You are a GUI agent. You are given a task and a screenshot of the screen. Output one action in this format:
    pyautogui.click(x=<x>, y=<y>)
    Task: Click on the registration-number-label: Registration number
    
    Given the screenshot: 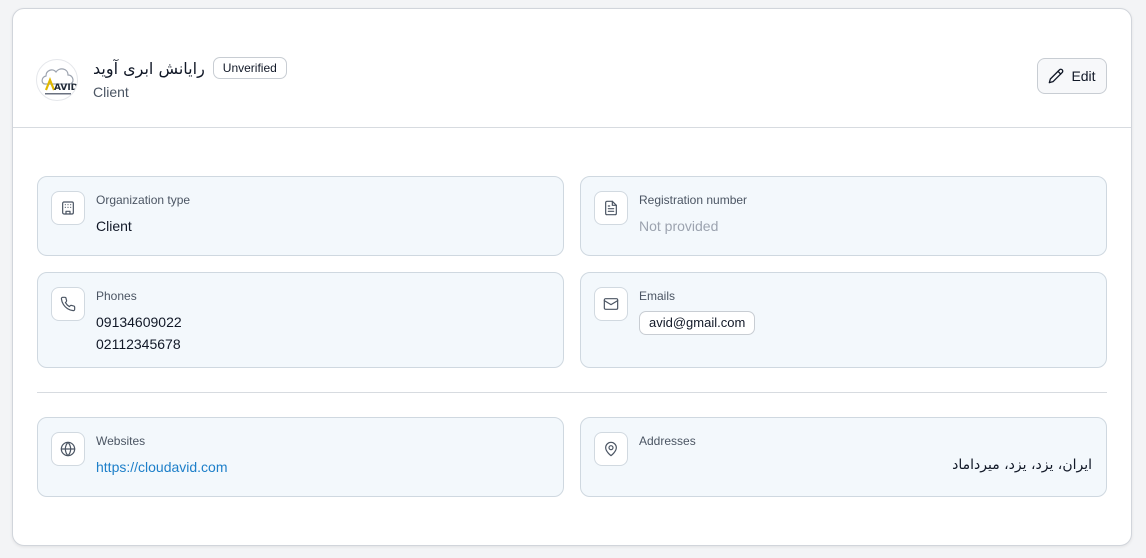 What is the action you would take?
    pyautogui.click(x=693, y=200)
    